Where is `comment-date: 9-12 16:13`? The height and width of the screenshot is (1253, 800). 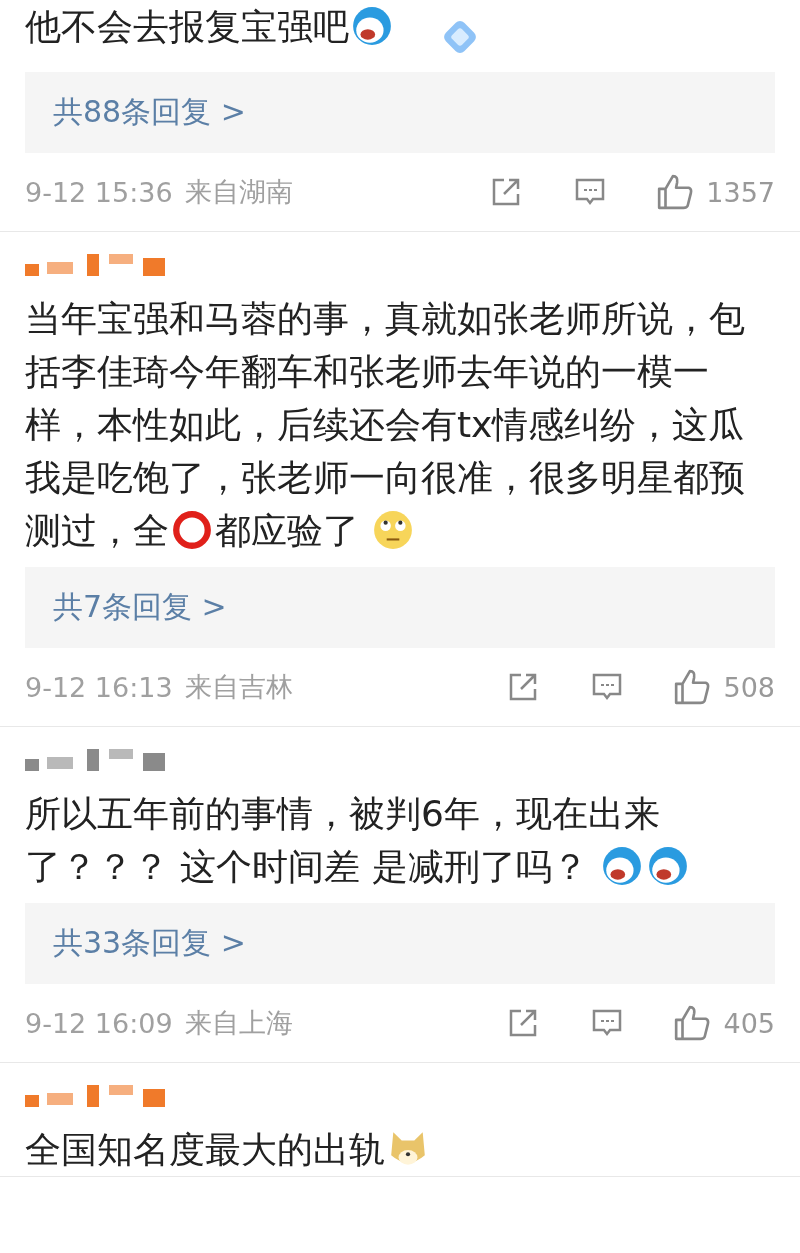
comment-date: 9-12 16:13 is located at coordinates (99, 687).